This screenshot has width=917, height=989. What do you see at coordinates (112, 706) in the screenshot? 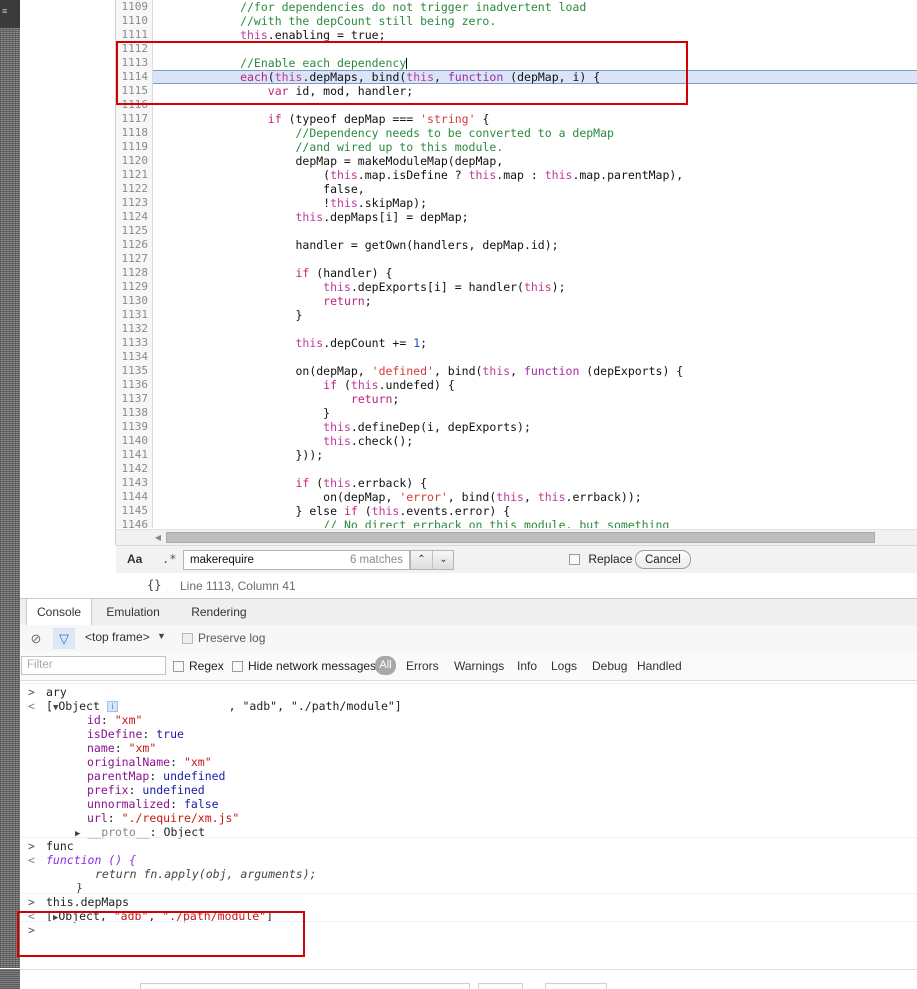
I see `info-icon: i` at bounding box center [112, 706].